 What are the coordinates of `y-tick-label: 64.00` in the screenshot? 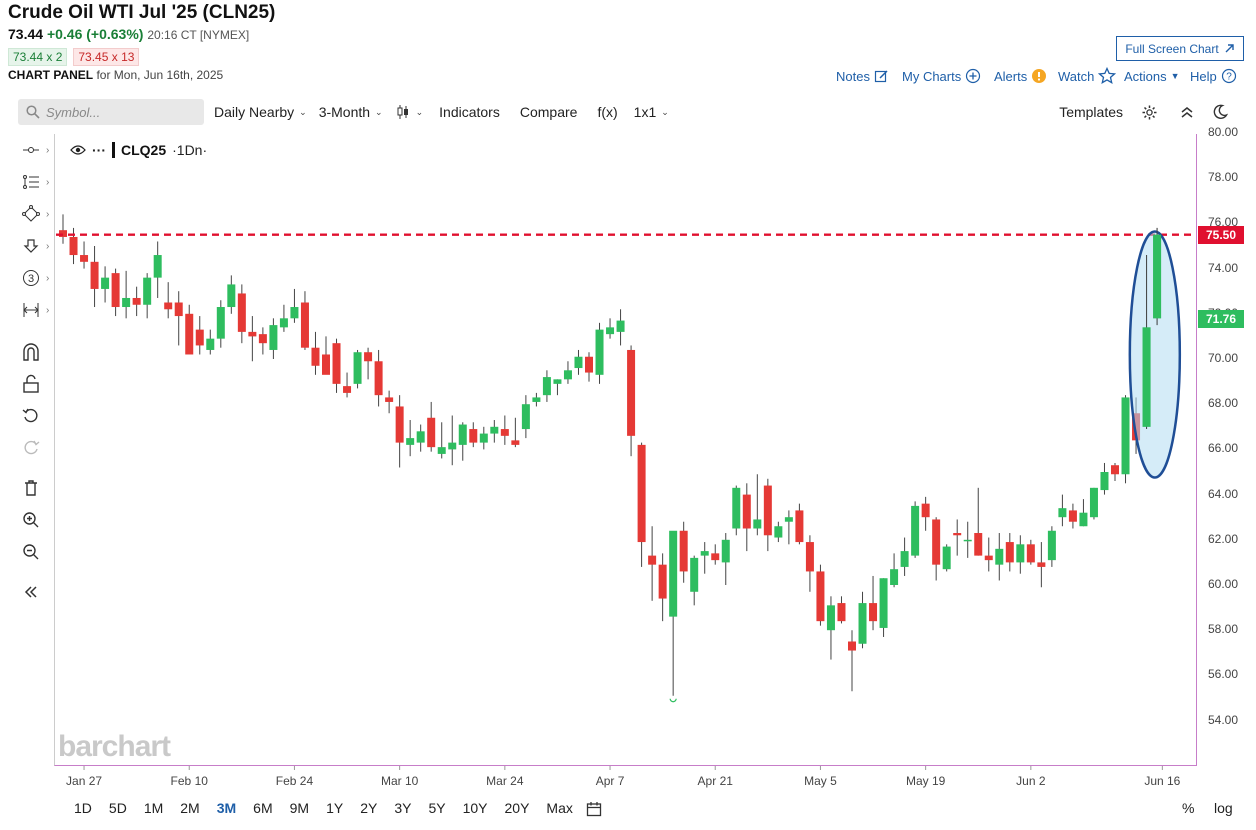 It's located at (1223, 493).